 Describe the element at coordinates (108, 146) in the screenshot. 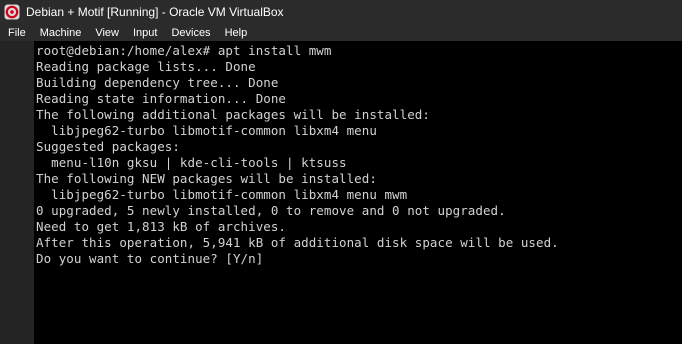

I see `terminal-line: Suggested packages:` at that location.